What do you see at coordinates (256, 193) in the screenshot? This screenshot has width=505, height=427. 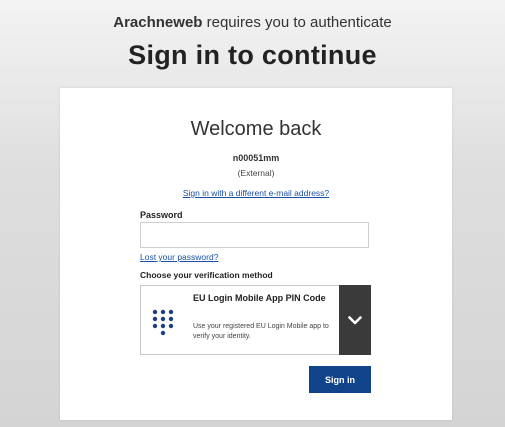 I see `different-email-link: Sign in with a different e-mail address?` at bounding box center [256, 193].